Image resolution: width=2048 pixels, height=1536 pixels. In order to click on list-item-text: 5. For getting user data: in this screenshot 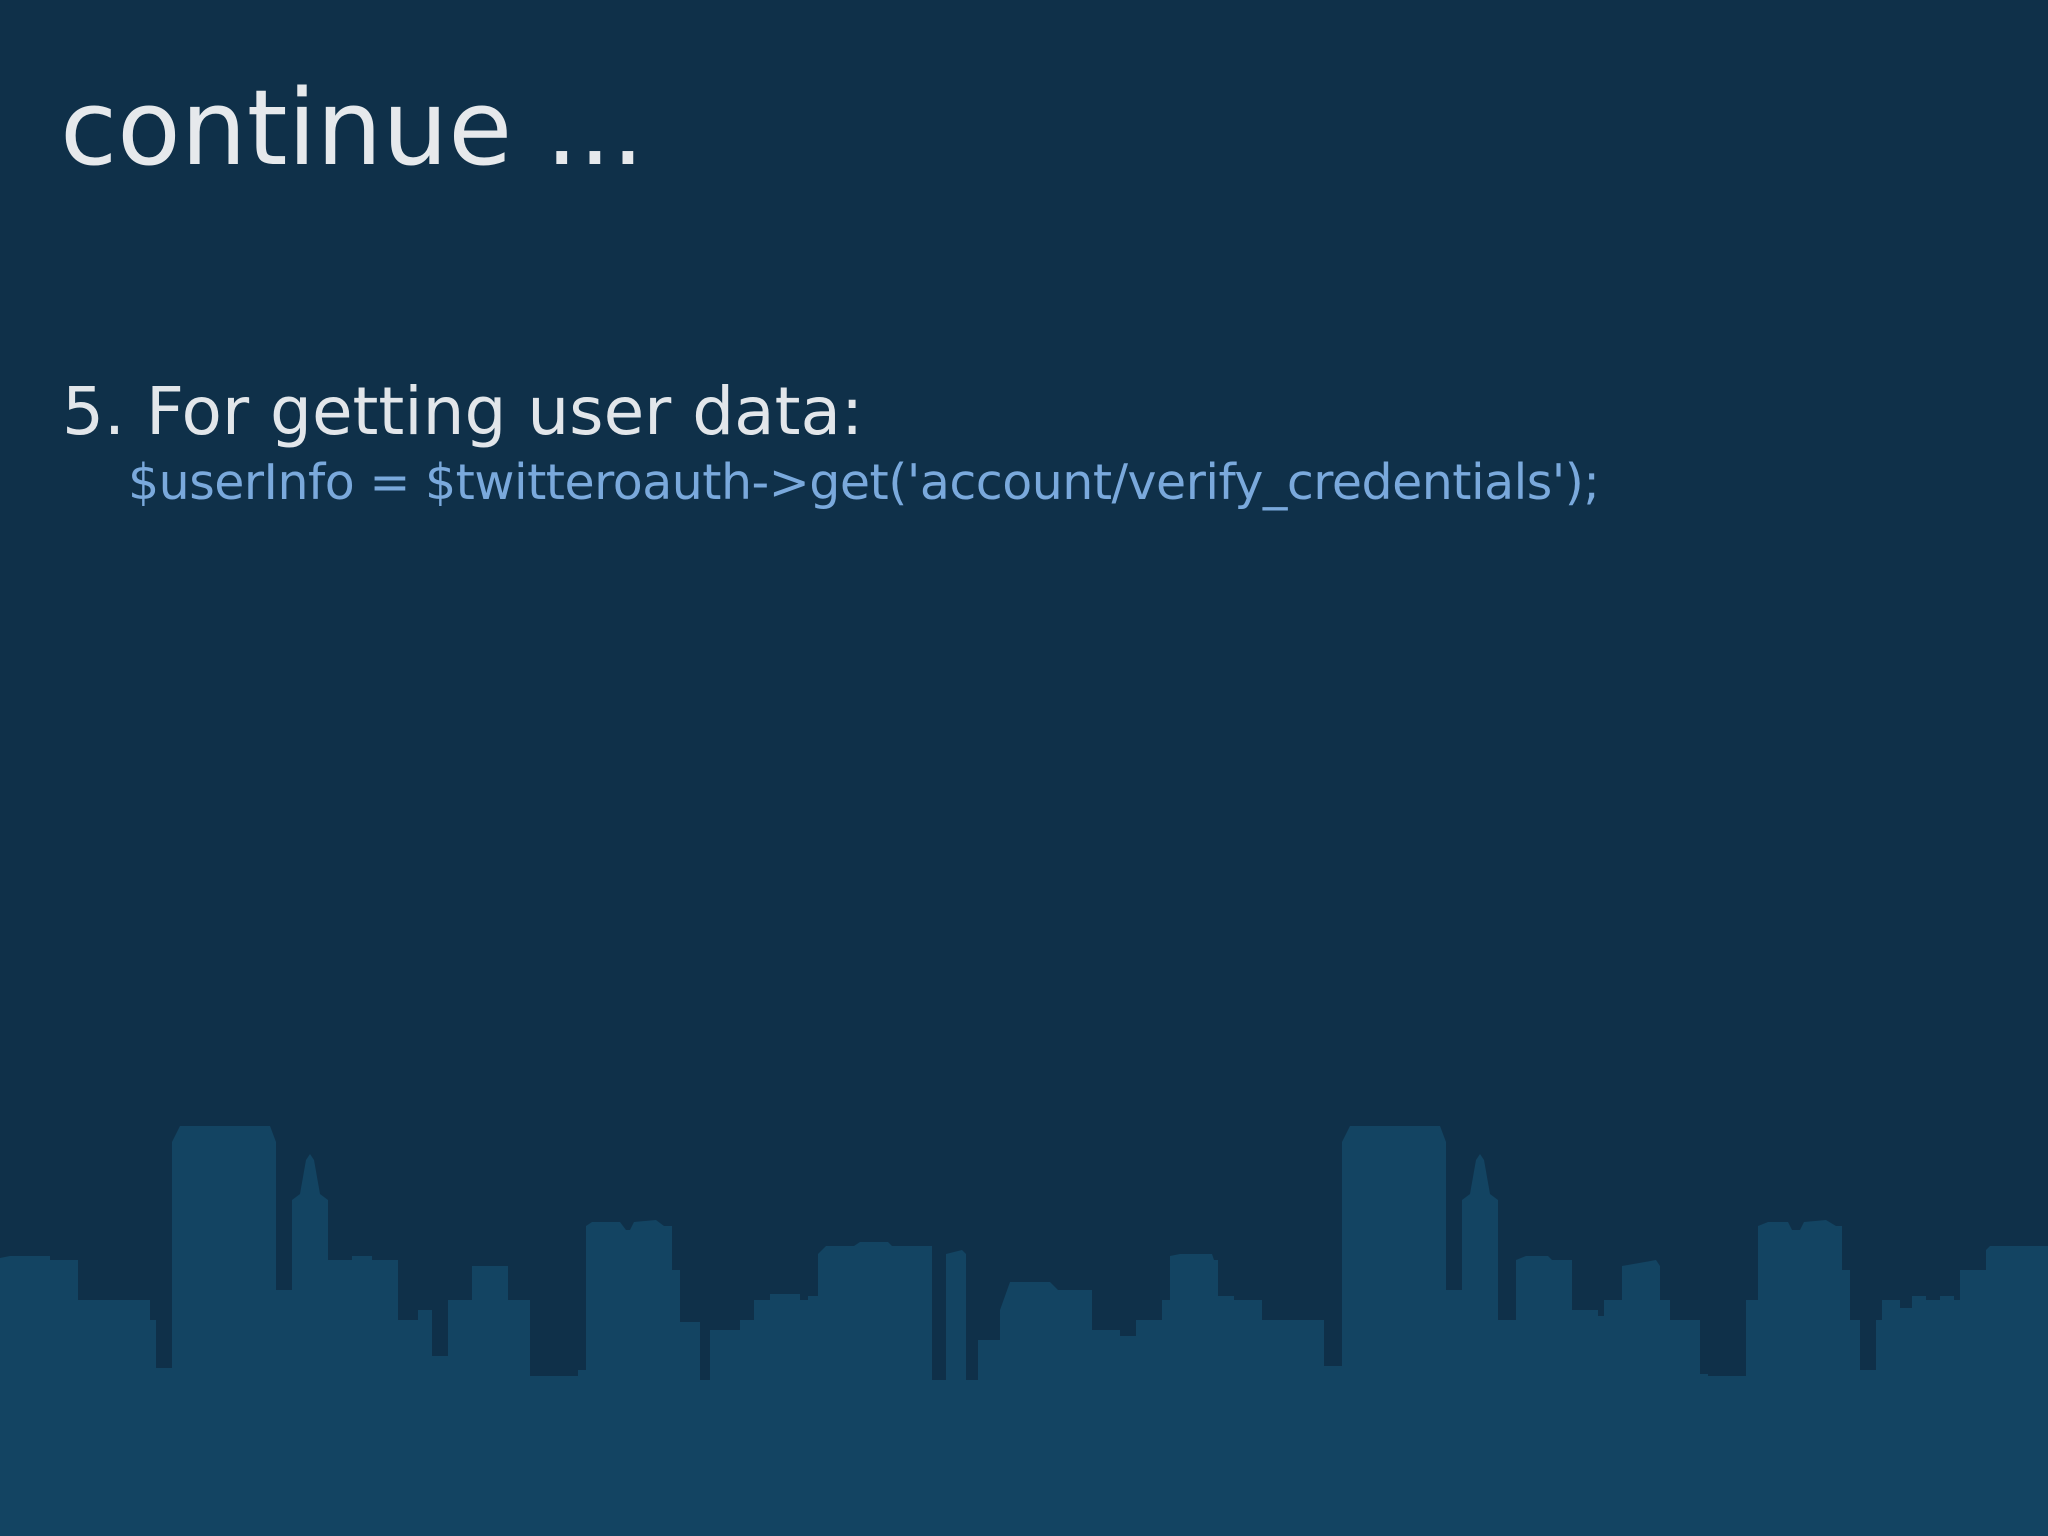, I will do `click(463, 411)`.